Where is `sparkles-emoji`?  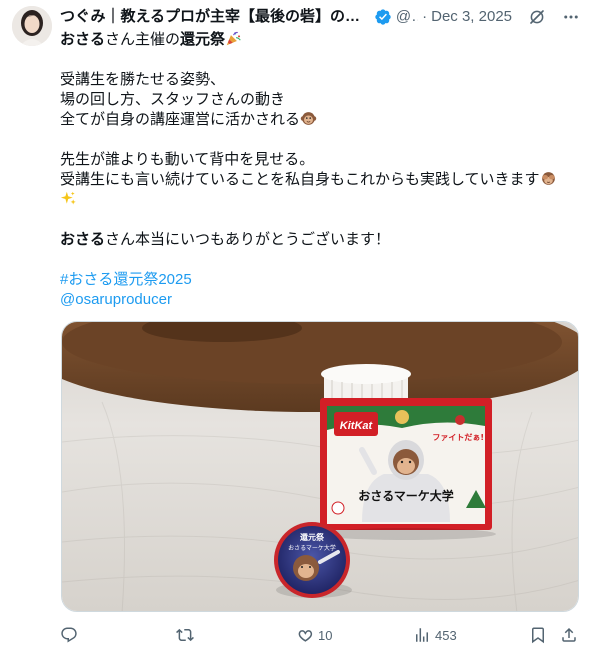 sparkles-emoji is located at coordinates (68, 198).